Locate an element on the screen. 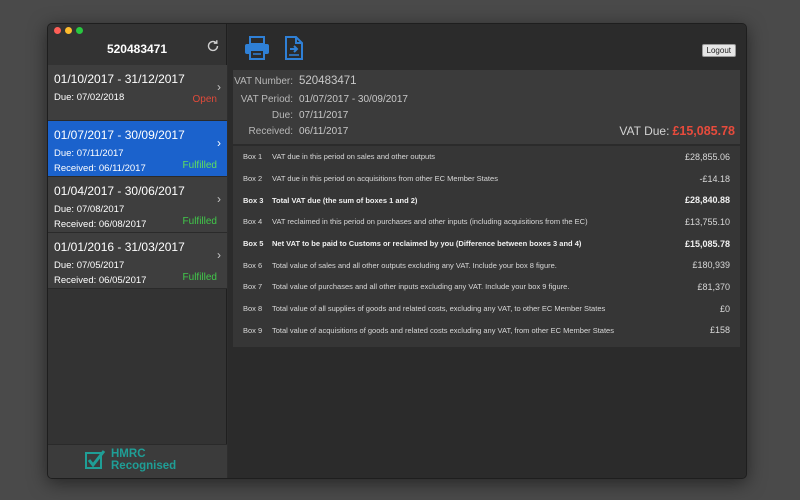 This screenshot has width=800, height=500. received-label: Received: is located at coordinates (270, 131).